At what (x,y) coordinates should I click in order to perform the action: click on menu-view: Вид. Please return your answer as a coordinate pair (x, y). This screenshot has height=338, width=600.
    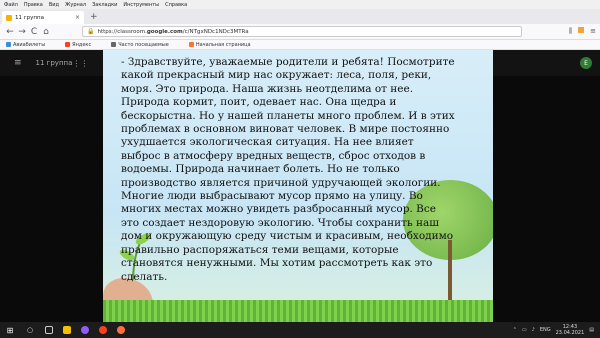
    Looking at the image, I should click on (54, 5).